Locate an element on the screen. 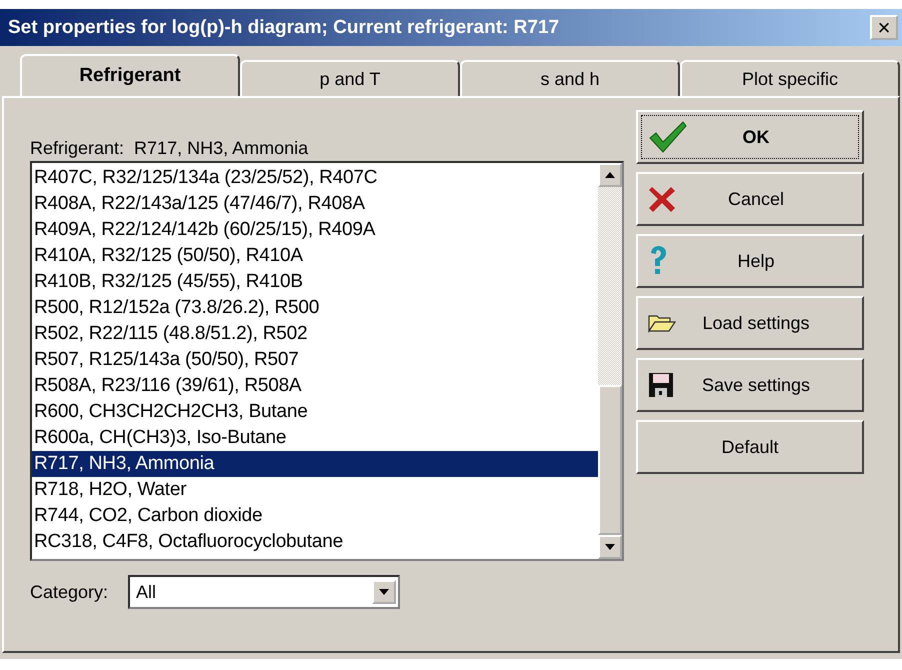  load-button: Load settings is located at coordinates (750, 323).